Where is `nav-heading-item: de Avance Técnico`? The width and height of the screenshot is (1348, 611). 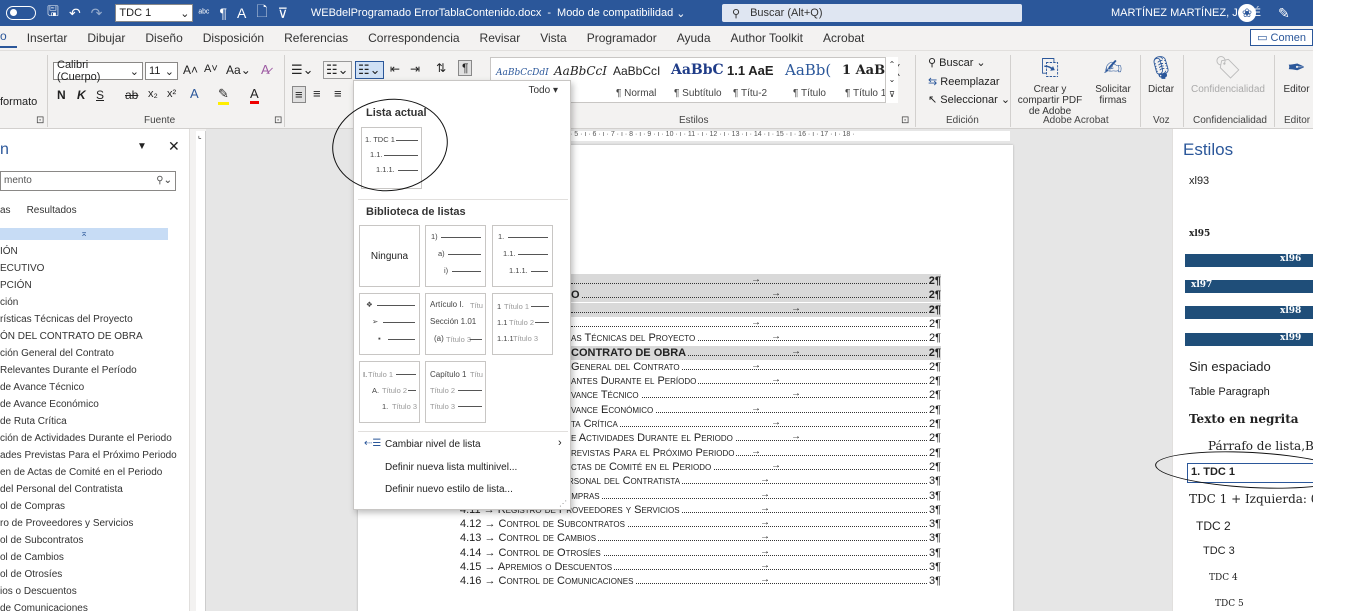 nav-heading-item: de Avance Técnico is located at coordinates (88, 387).